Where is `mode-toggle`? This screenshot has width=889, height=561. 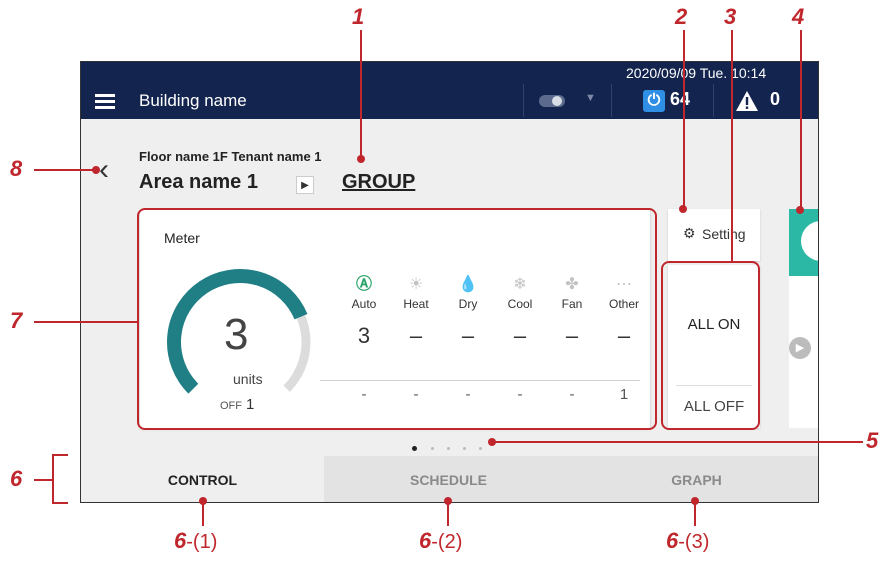 mode-toggle is located at coordinates (552, 101).